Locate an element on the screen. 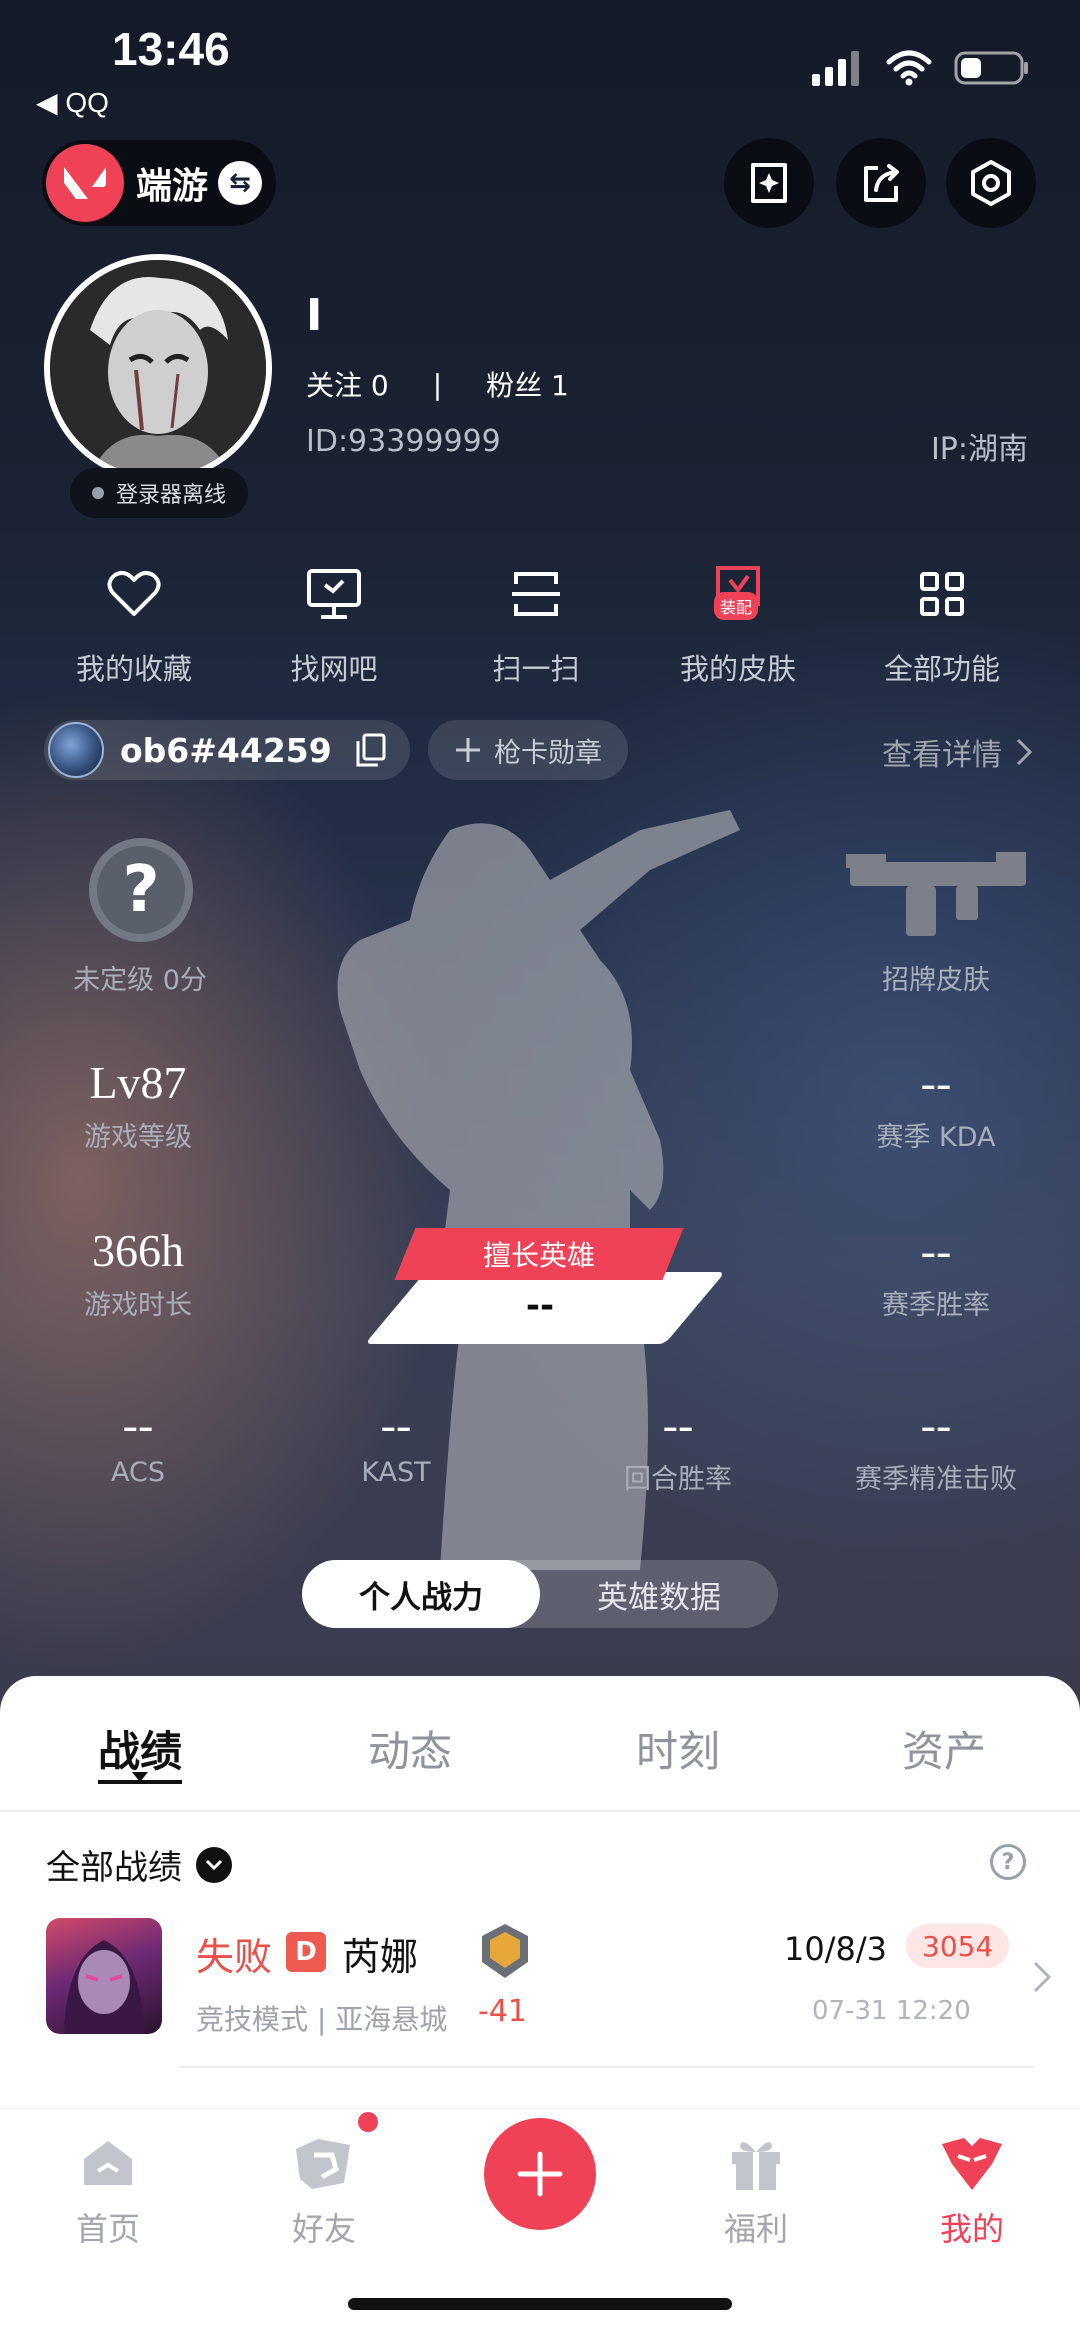 The width and height of the screenshot is (1080, 2337). kast-label: KAST is located at coordinates (396, 1472).